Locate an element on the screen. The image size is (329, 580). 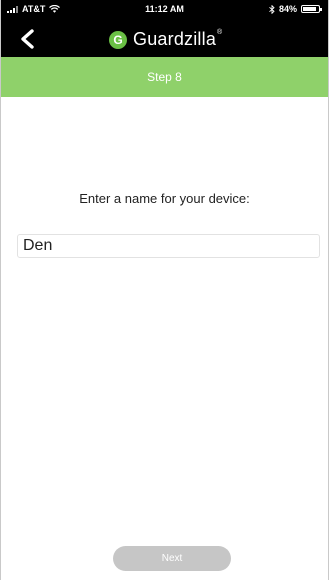
top-bar: AT&T 11:12 AM 84% G Guardzilla® is located at coordinates (164, 28).